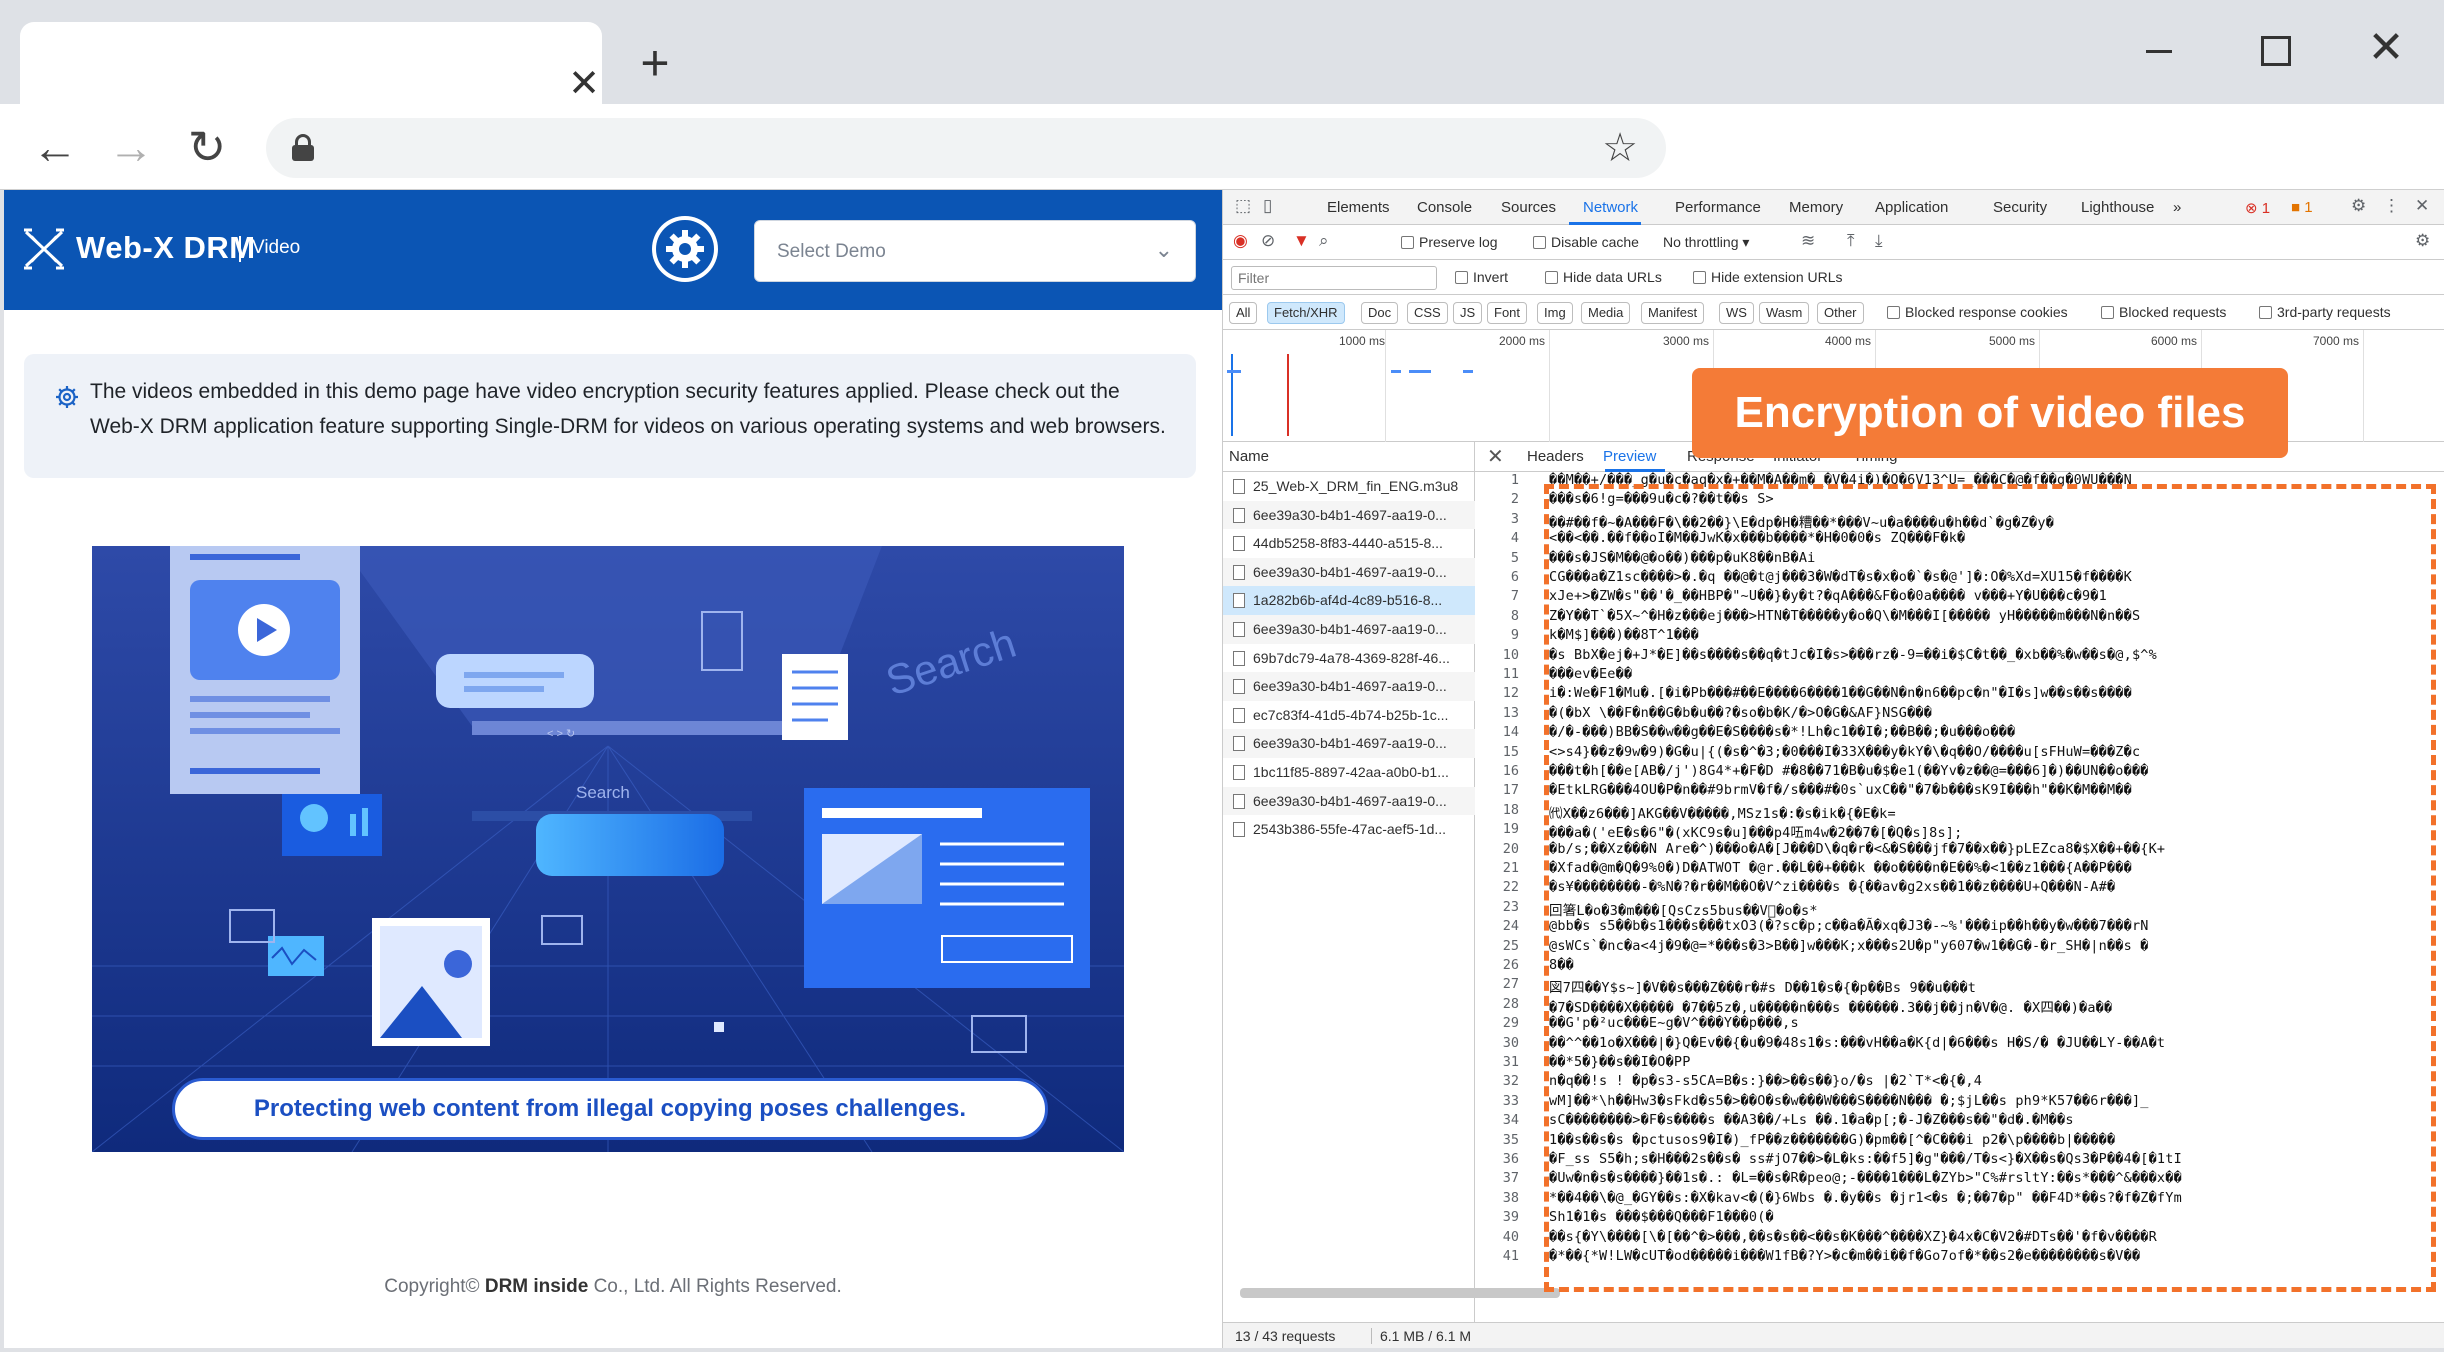  Describe the element at coordinates (1324, 241) in the screenshot. I see `search-icon: ⌕` at that location.